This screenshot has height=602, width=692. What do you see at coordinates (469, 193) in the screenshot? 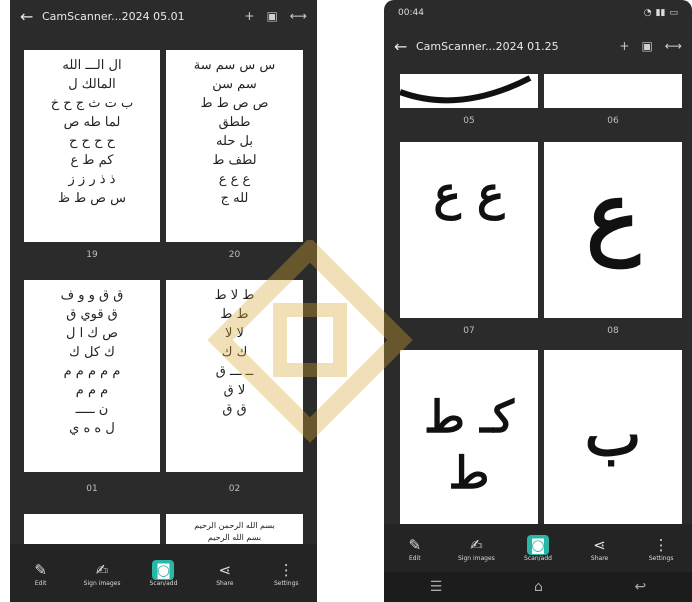
I see `page-glyph: ع ع` at bounding box center [469, 193].